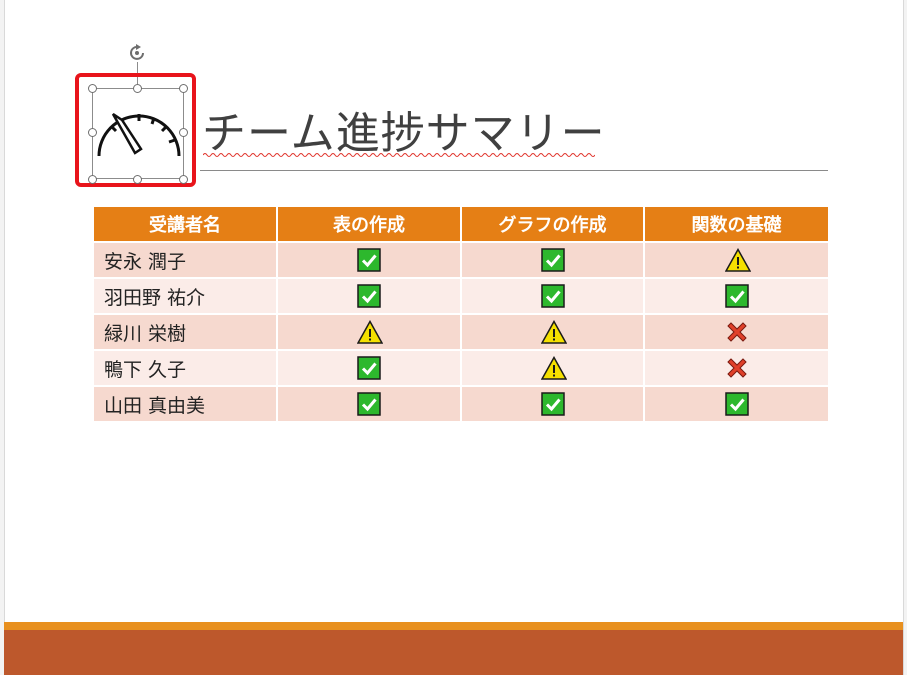 The height and width of the screenshot is (675, 907). I want to click on speedometer-icon, so click(139, 130).